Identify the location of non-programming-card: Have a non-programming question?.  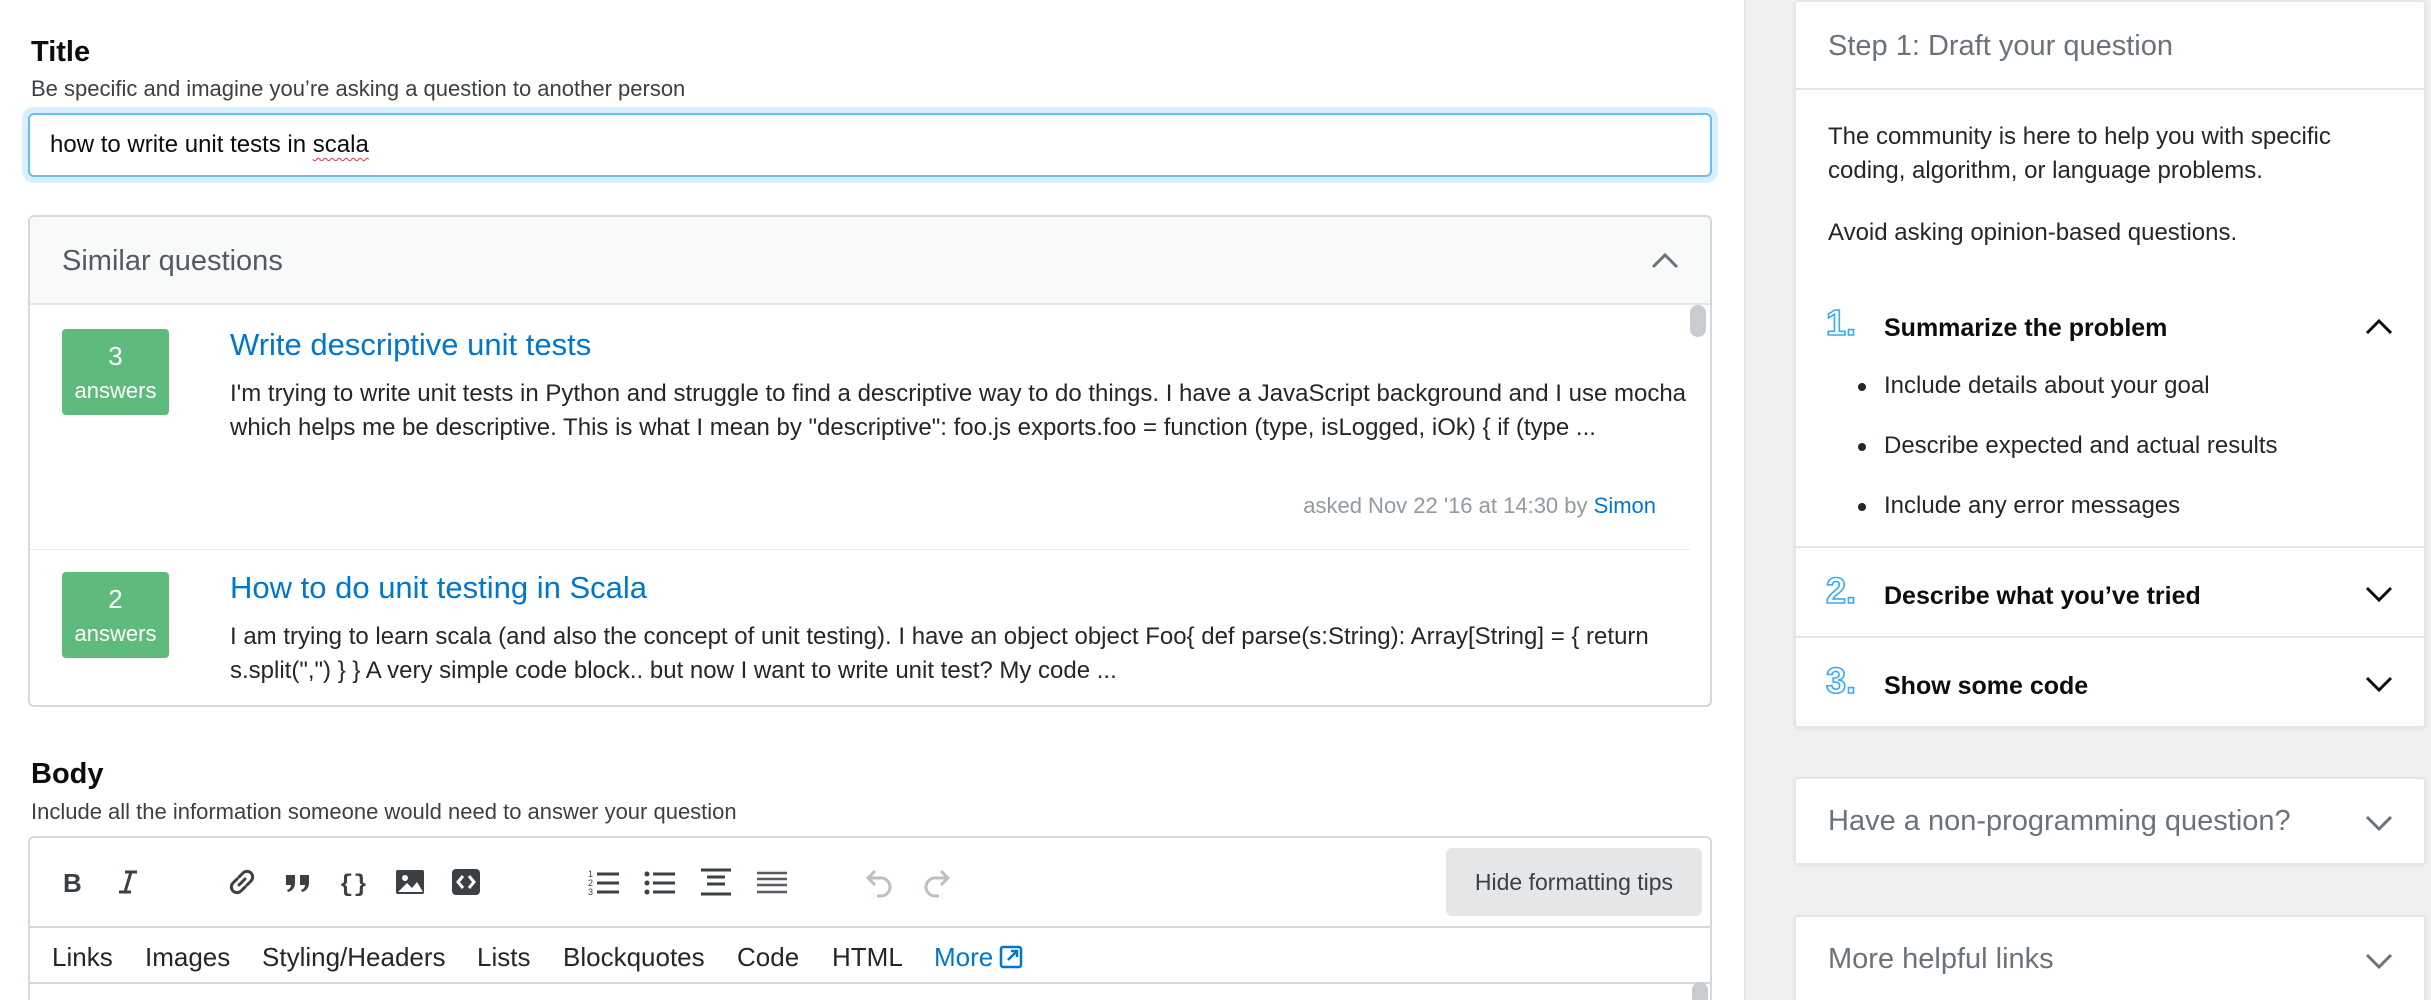
(2110, 821).